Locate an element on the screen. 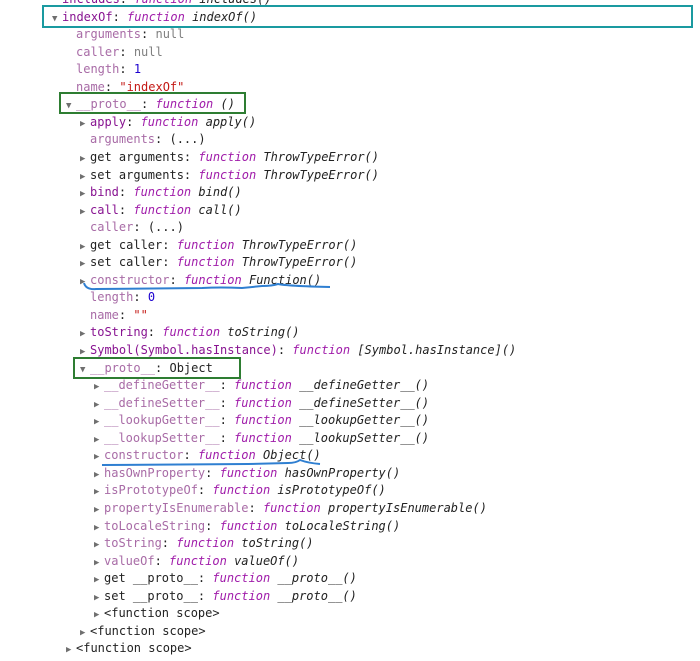 Image resolution: width=700 pixels, height=661 pixels. tree-row: ▶ apply: function apply() is located at coordinates (168, 122).